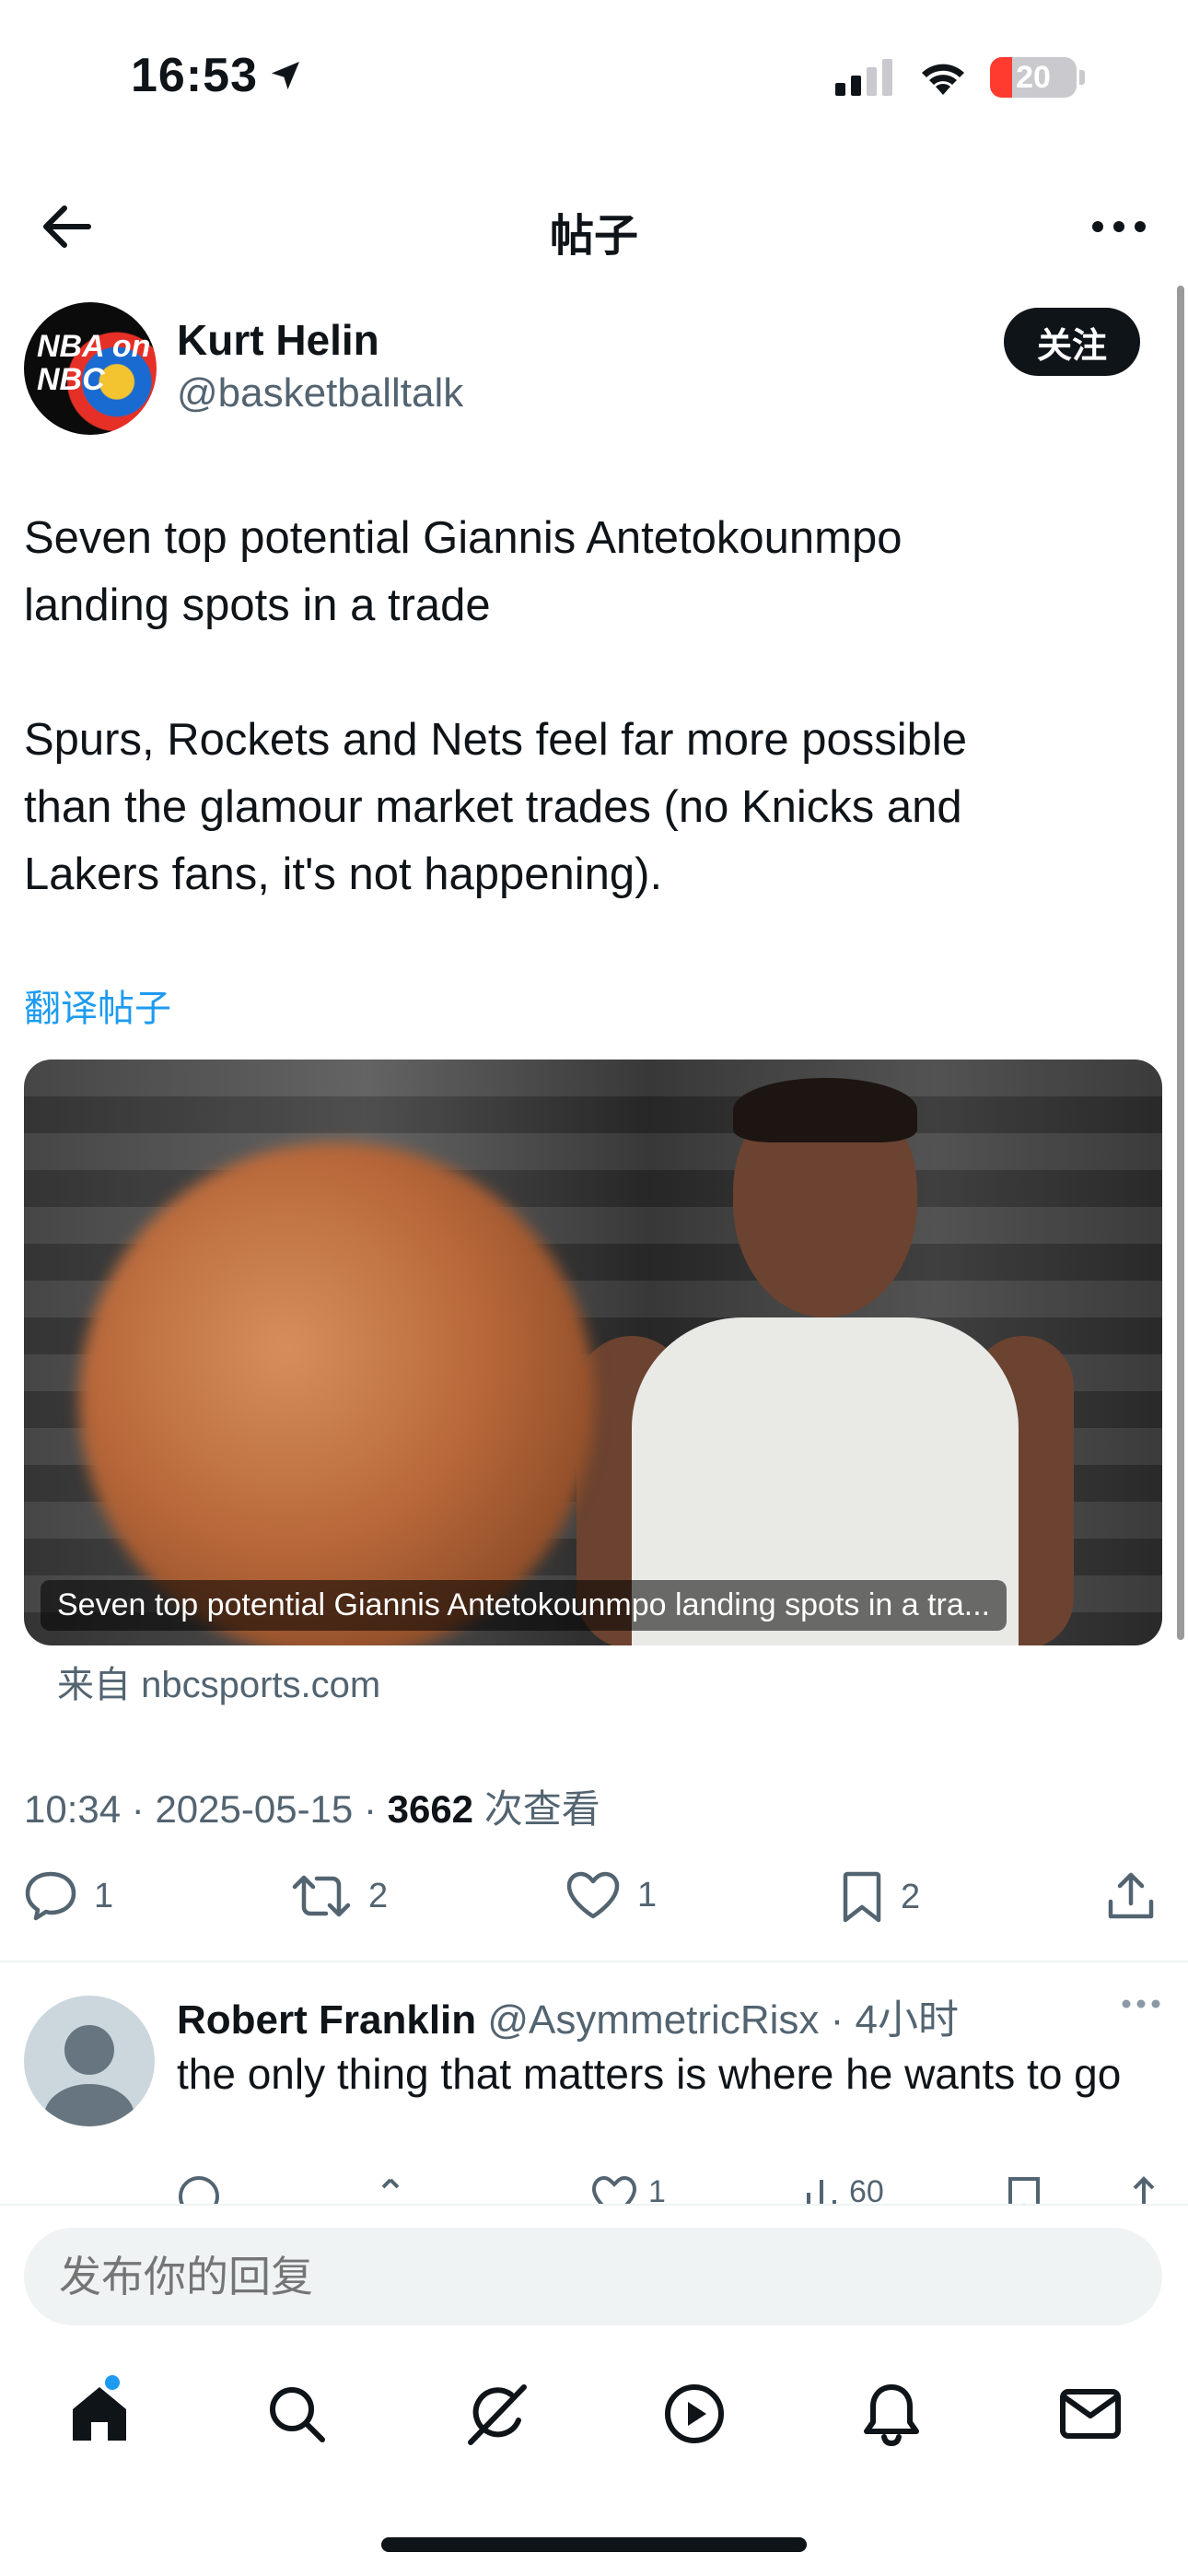 The image size is (1188, 2576). Describe the element at coordinates (907, 2020) in the screenshot. I see `reply-time: 4小时` at that location.